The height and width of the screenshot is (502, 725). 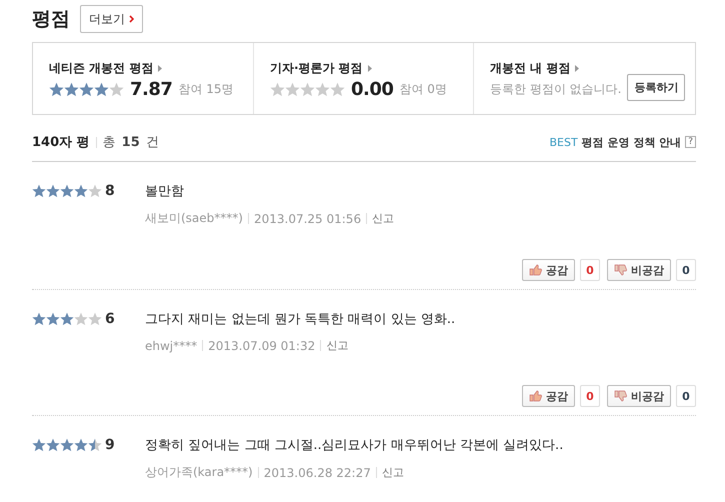 I want to click on total-suffix: 건, so click(x=152, y=142).